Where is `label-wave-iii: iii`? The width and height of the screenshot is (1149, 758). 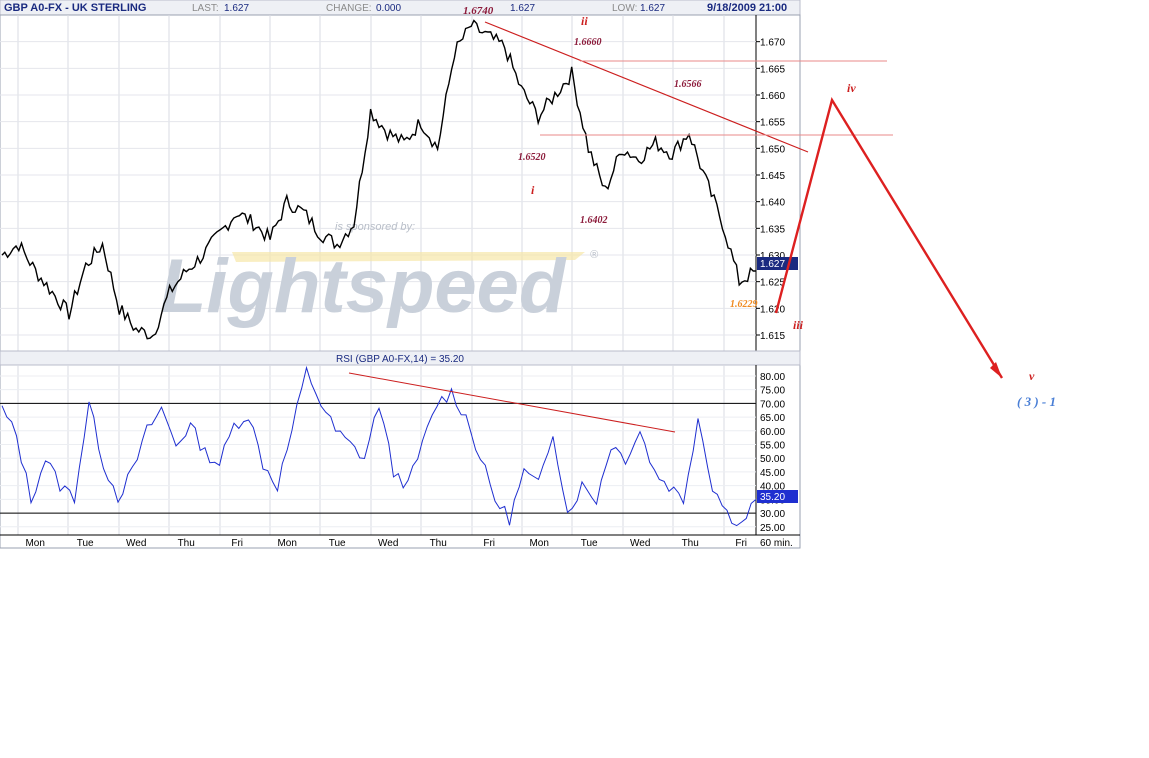
label-wave-iii: iii is located at coordinates (798, 325).